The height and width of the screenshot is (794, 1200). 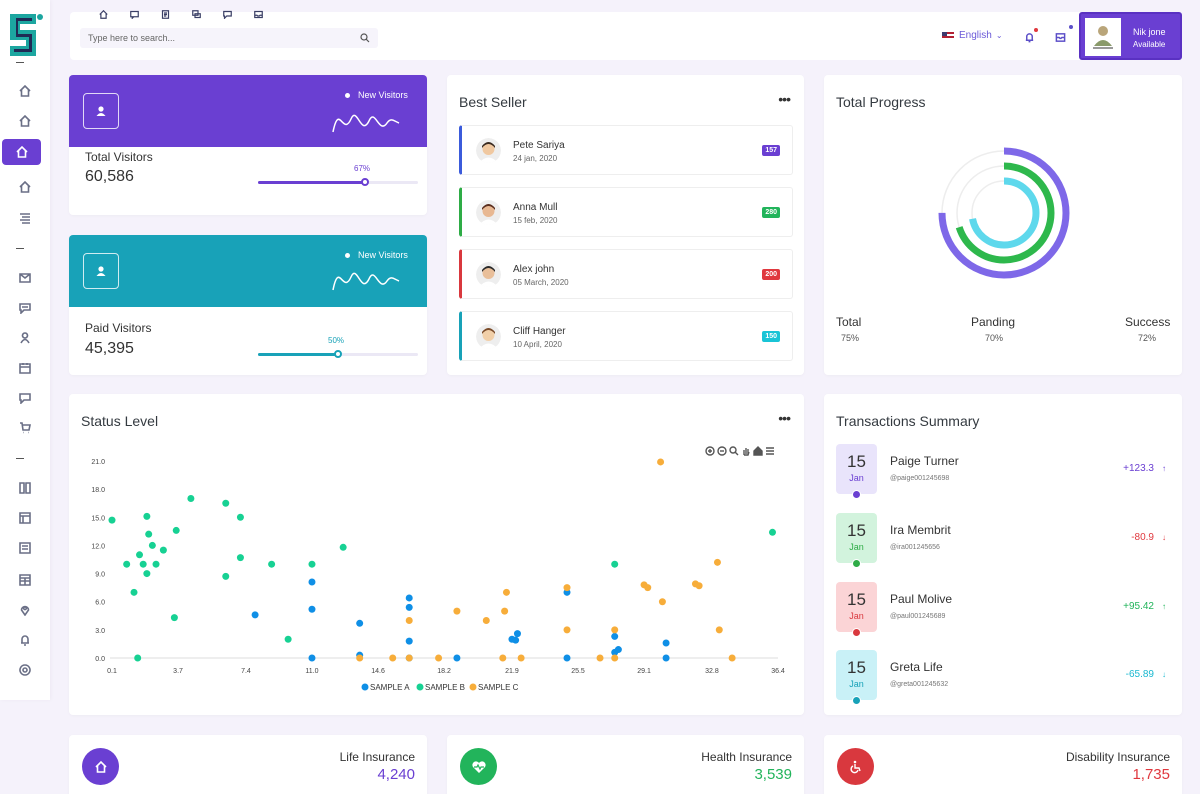 I want to click on sidebar-item-layout, so click(x=25, y=518).